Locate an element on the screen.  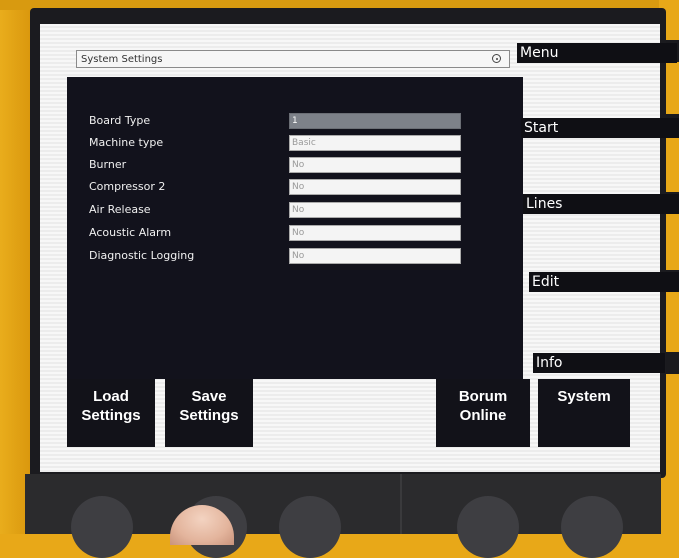
setting-row-board-type: Board Type 1 is located at coordinates (295, 121).